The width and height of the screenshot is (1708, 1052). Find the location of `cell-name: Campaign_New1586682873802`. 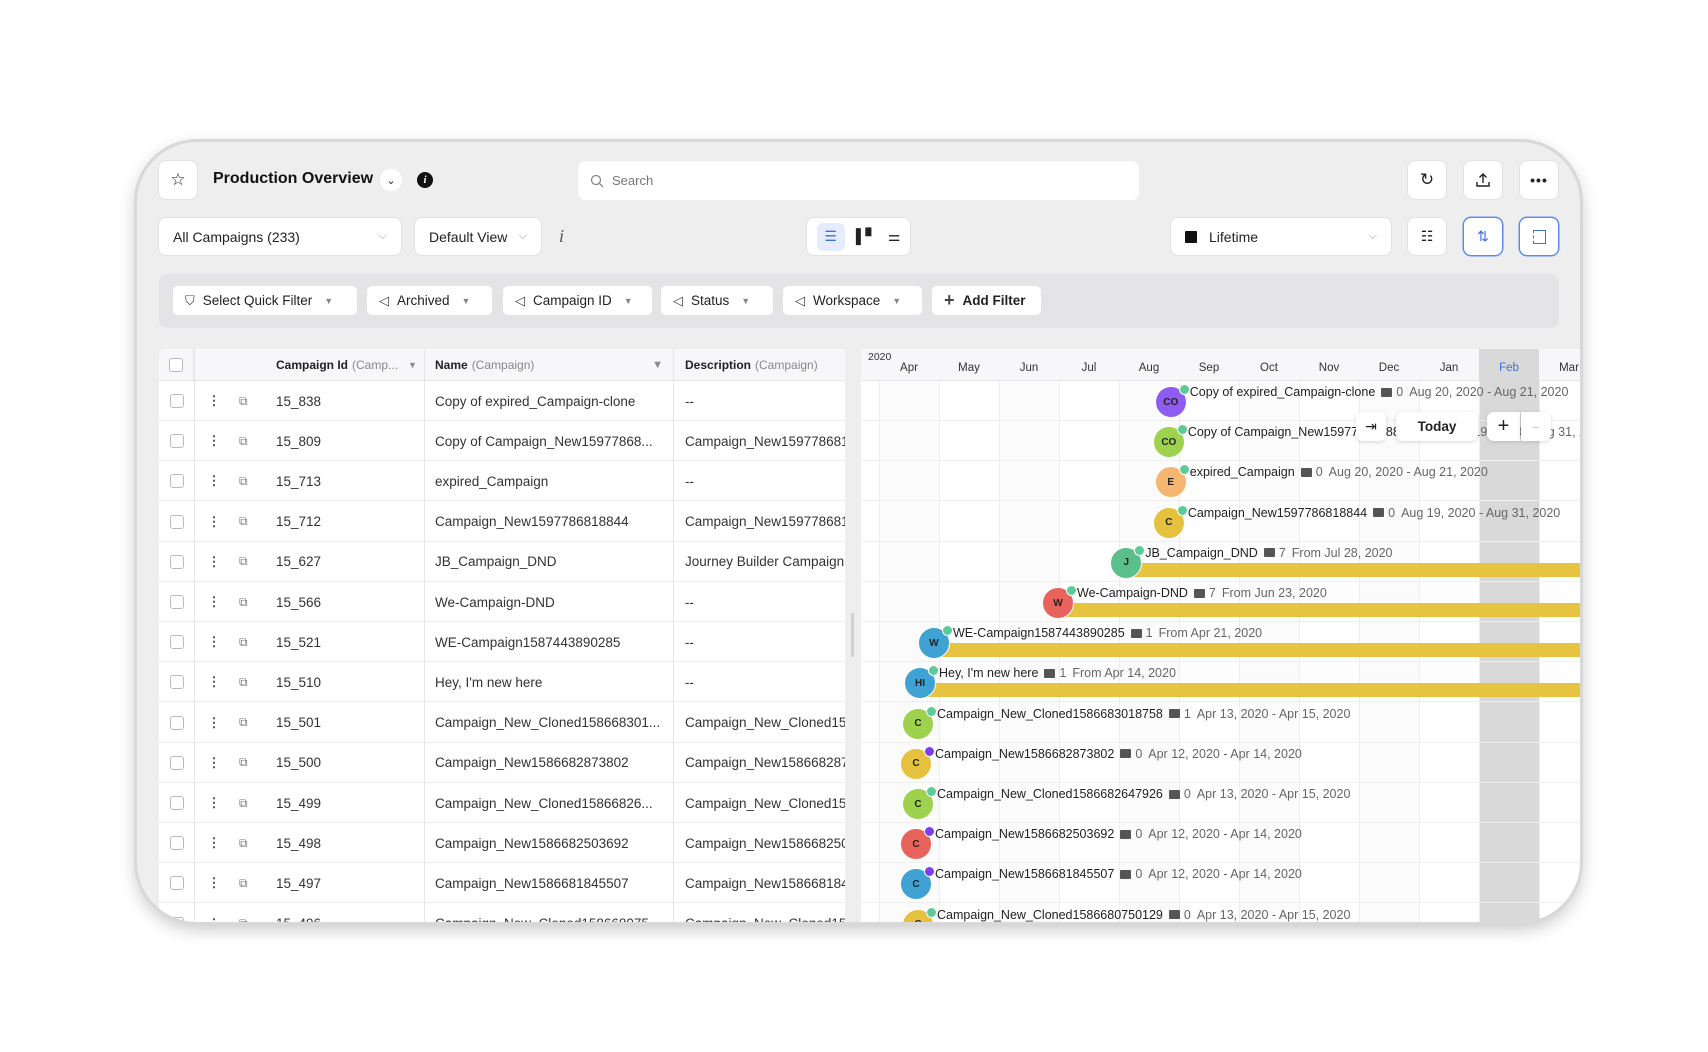

cell-name: Campaign_New1586682873802 is located at coordinates (553, 763).